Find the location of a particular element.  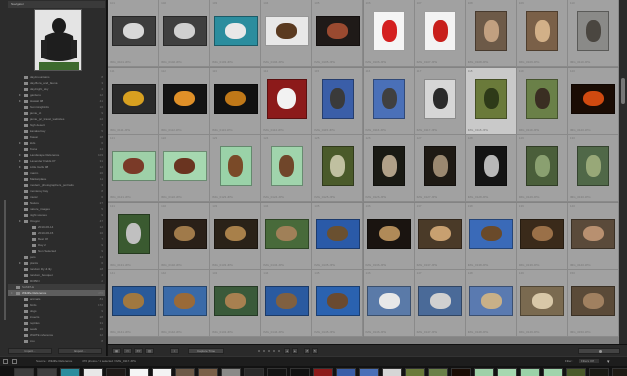

grid-cell: 131 IMG_0131.JPG is located at coordinates (133, 236).